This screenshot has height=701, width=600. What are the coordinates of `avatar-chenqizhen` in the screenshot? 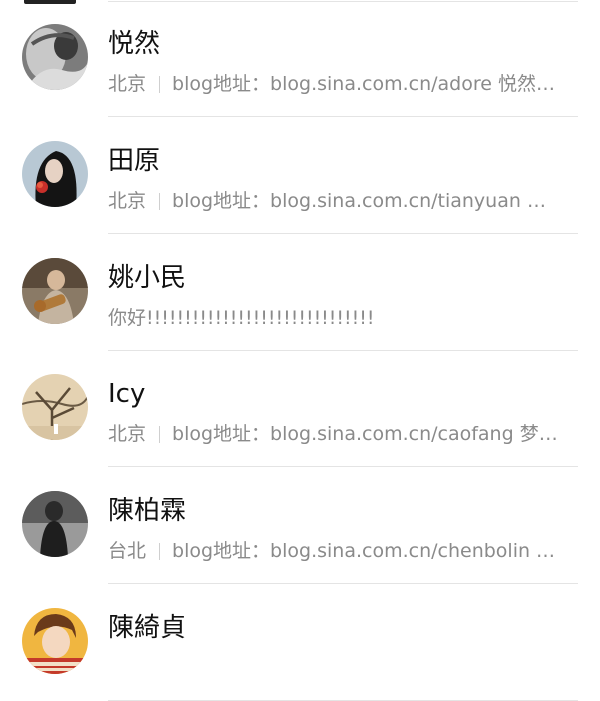 It's located at (55, 641).